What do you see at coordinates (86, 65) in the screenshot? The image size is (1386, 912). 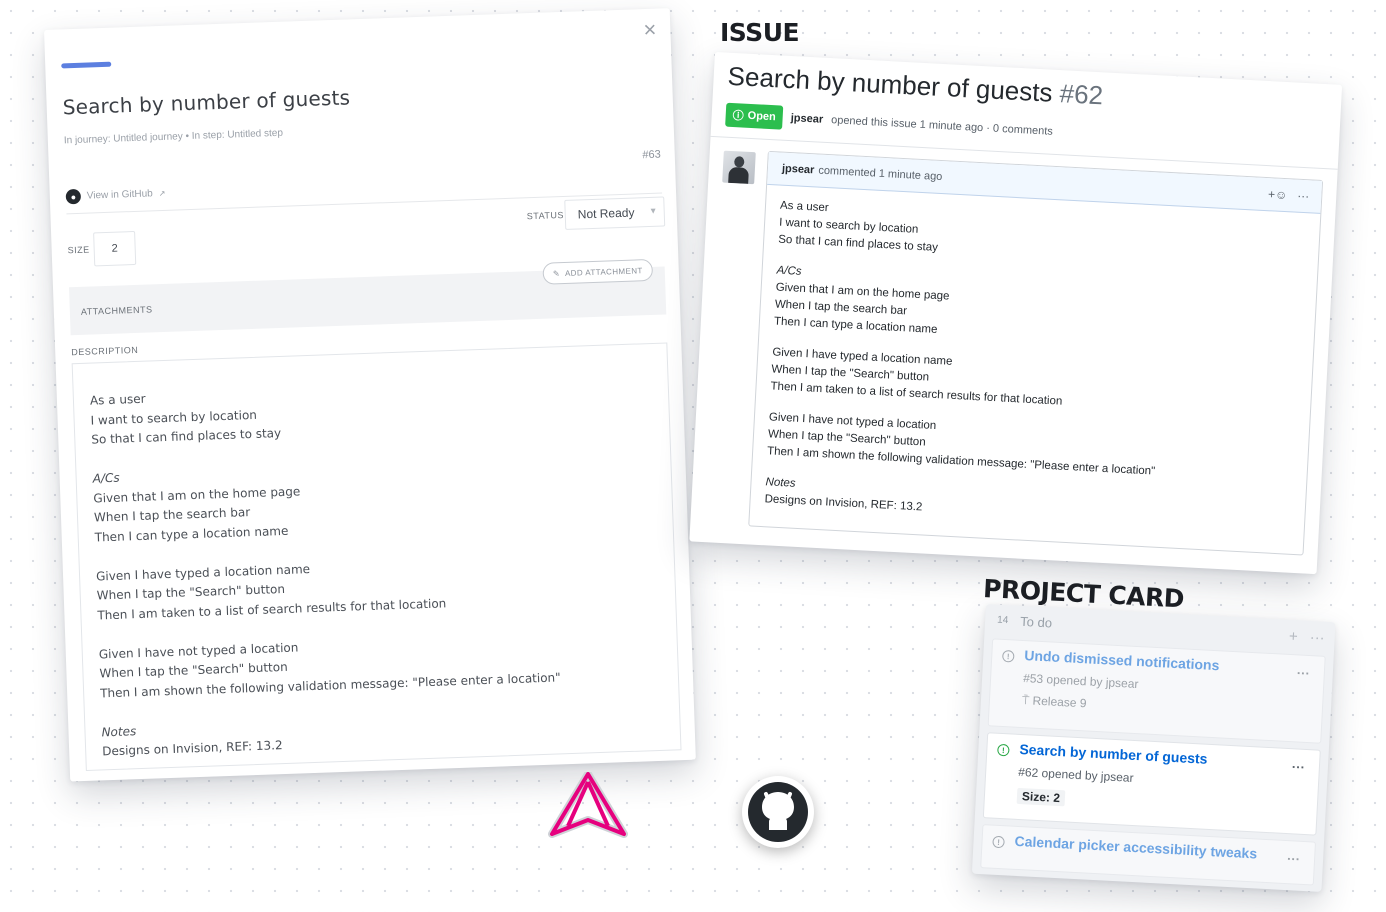 I see `accent-bar` at bounding box center [86, 65].